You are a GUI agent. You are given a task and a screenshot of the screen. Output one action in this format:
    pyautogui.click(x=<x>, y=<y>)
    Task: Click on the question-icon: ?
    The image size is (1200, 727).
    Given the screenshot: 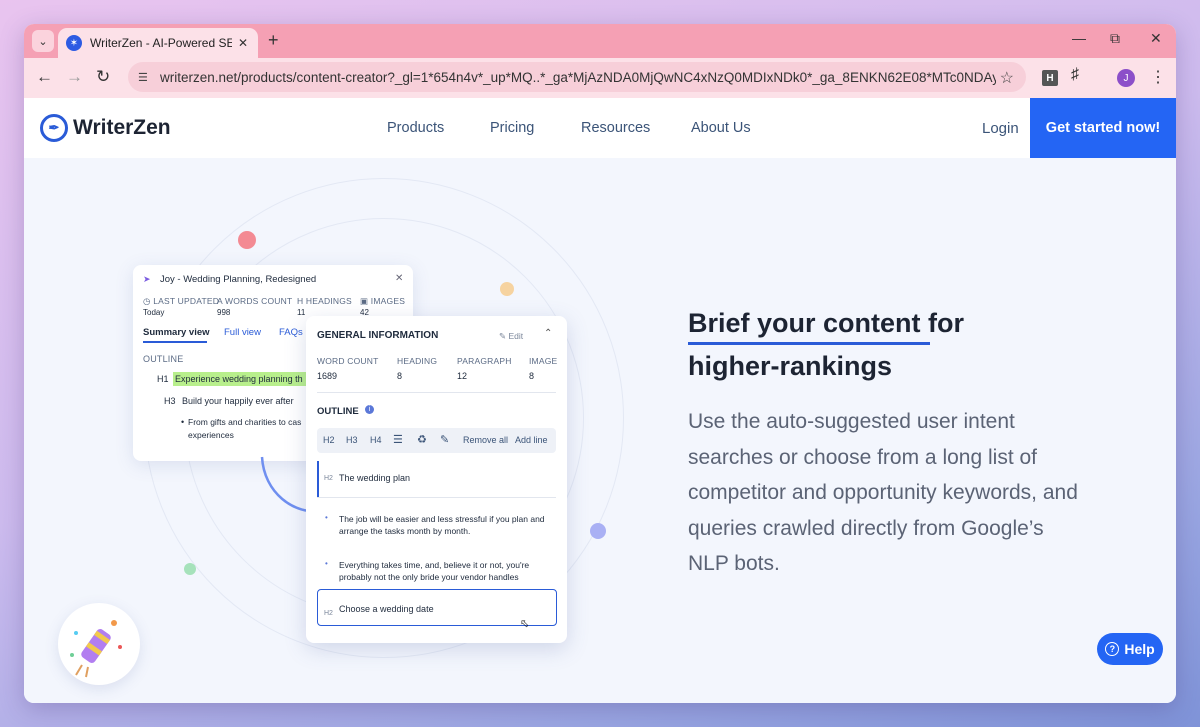 What is the action you would take?
    pyautogui.click(x=1112, y=649)
    